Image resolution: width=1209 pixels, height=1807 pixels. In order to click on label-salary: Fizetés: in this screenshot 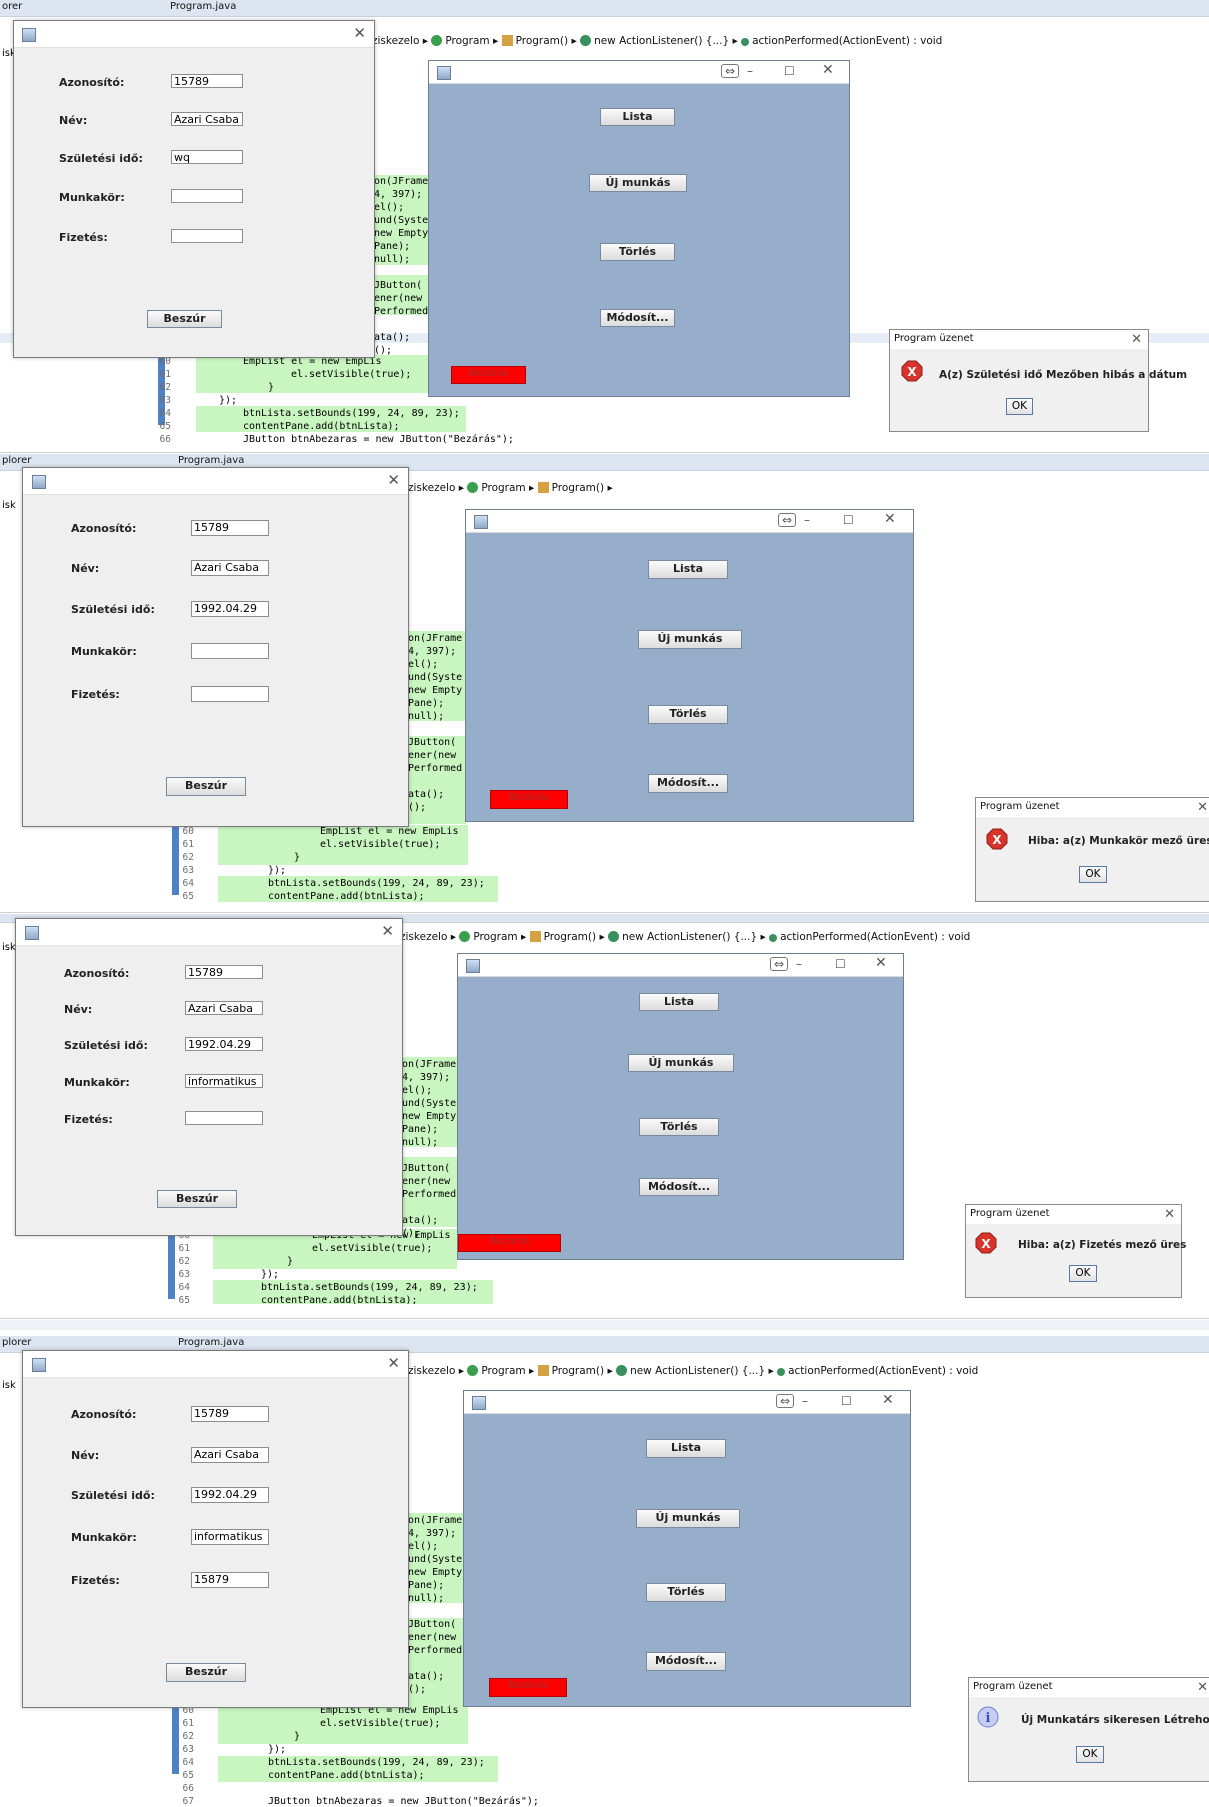, I will do `click(95, 1580)`.